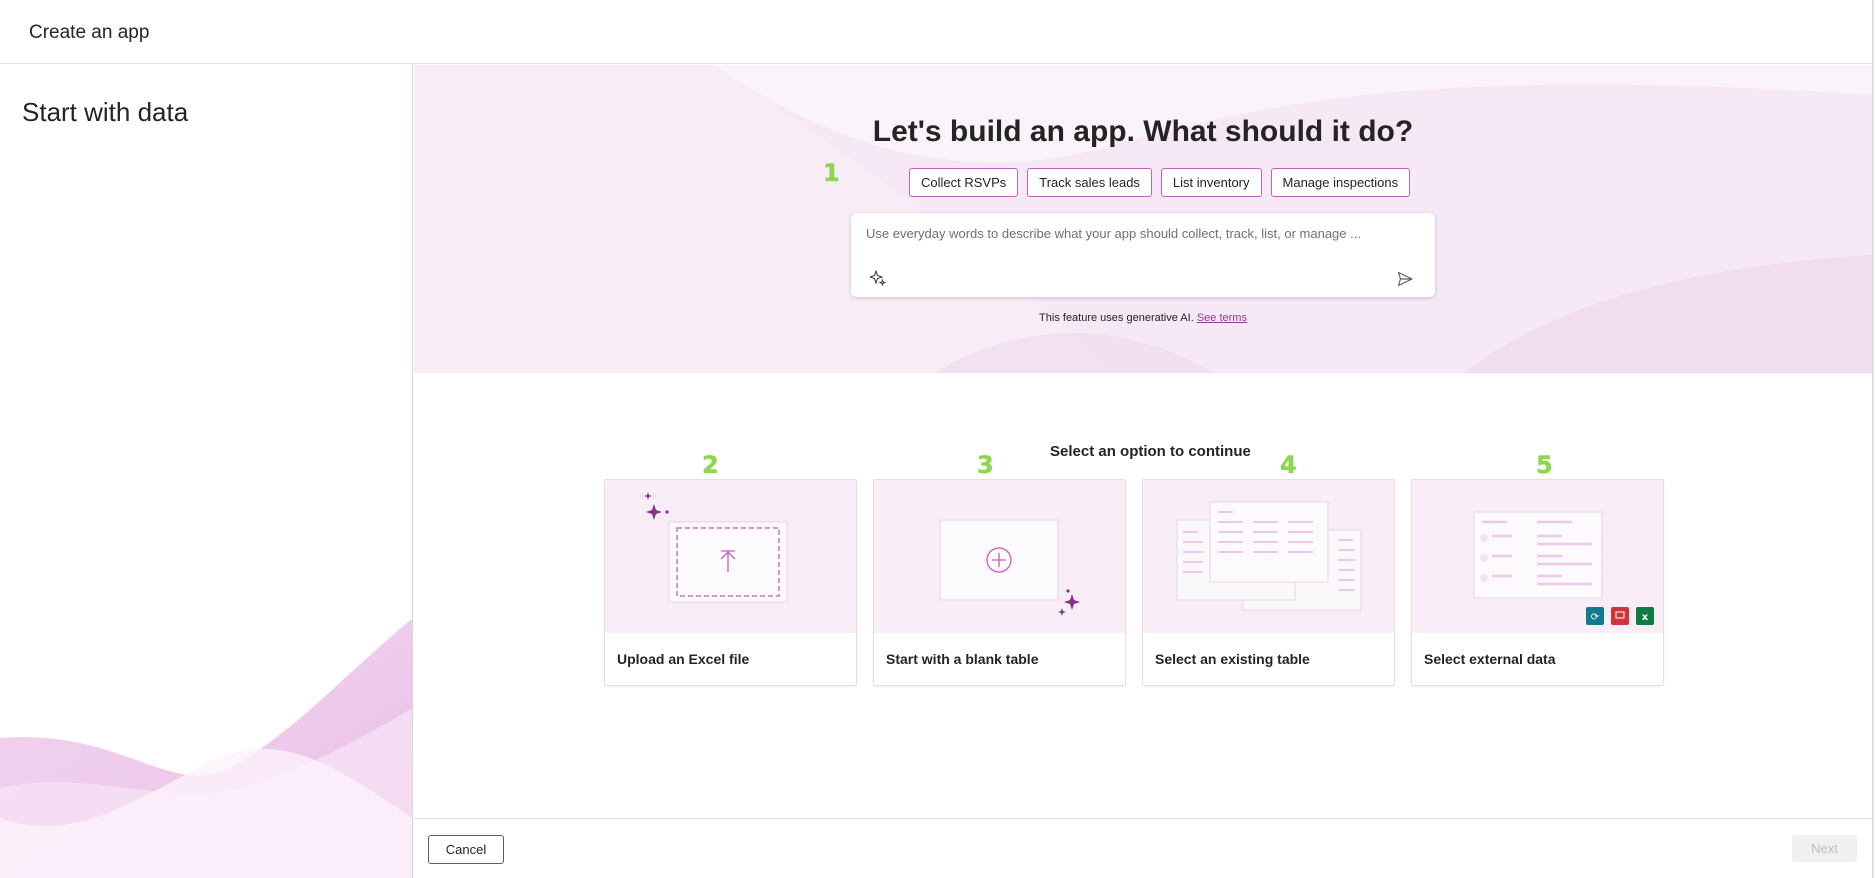 Image resolution: width=1875 pixels, height=878 pixels. What do you see at coordinates (206, 748) in the screenshot?
I see `decorative-waves` at bounding box center [206, 748].